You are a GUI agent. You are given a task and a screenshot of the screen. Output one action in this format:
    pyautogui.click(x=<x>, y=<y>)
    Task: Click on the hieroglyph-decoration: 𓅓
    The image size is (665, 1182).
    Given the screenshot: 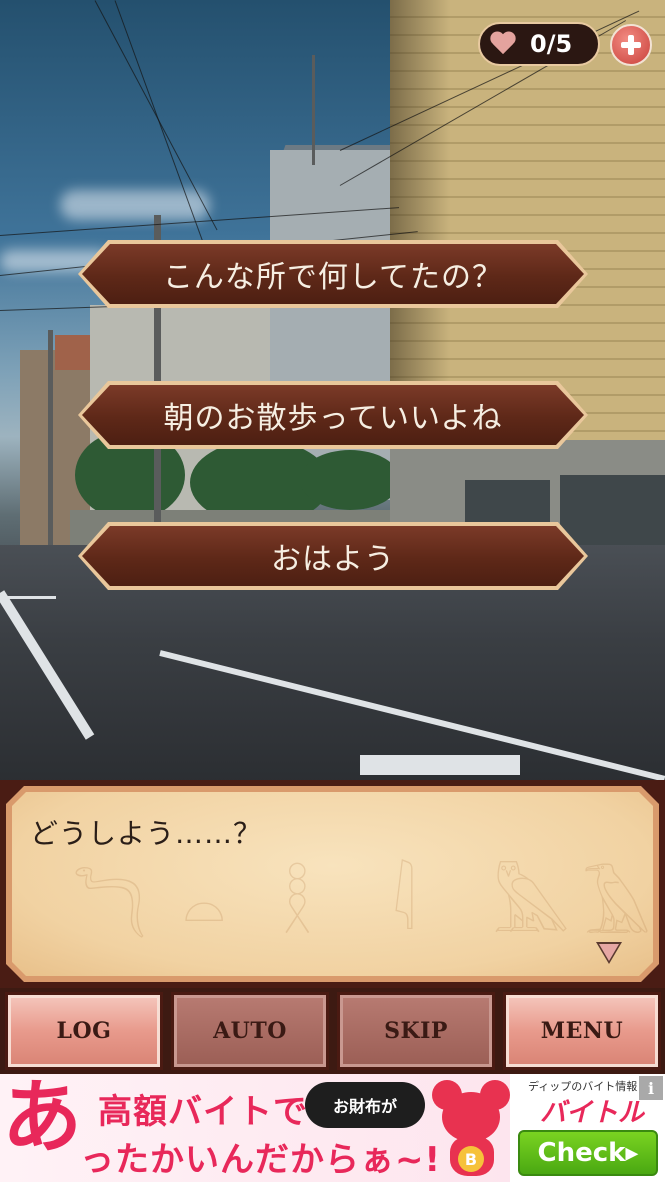 What is the action you would take?
    pyautogui.click(x=531, y=907)
    